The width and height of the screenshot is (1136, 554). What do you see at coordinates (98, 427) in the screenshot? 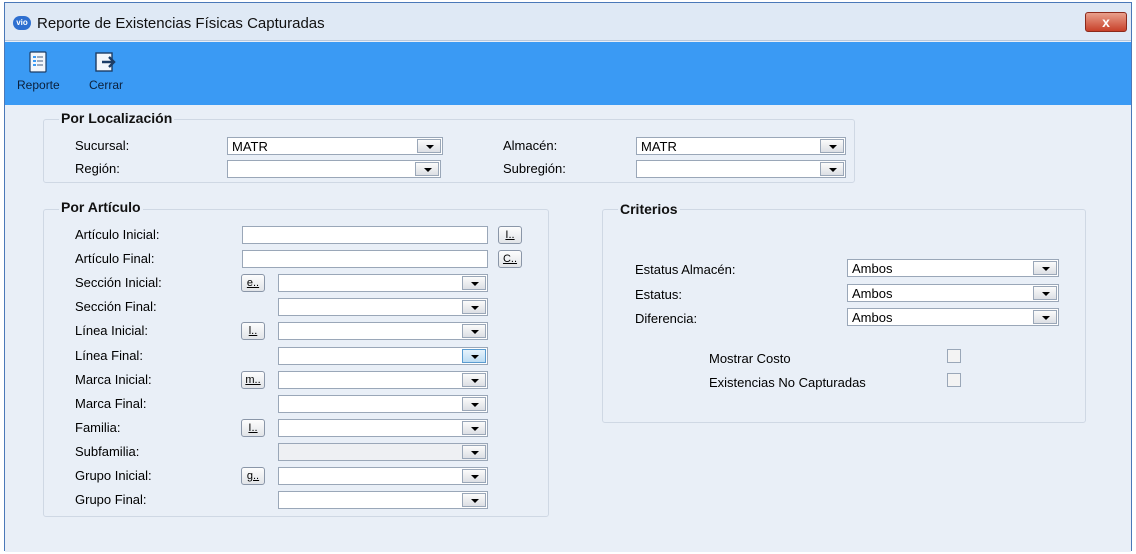
I see `articulo-row-label: Familia:` at bounding box center [98, 427].